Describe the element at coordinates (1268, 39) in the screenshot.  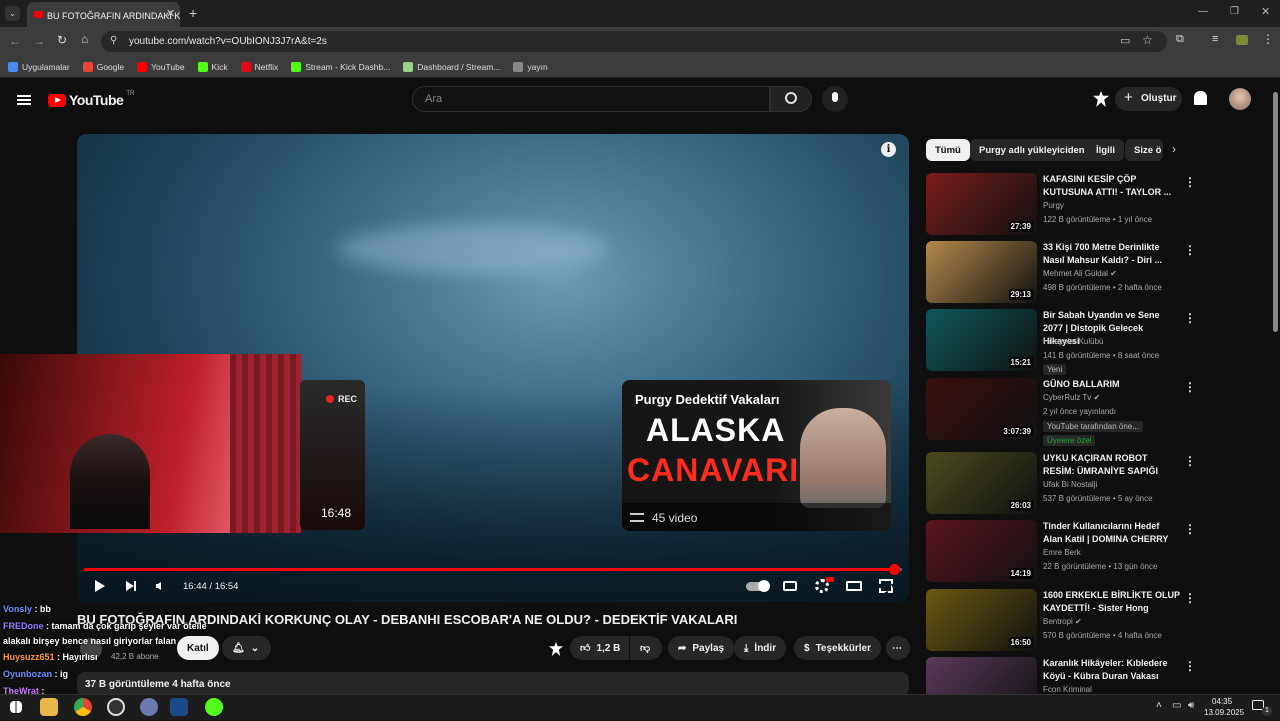
I see `browser-menu-icon: ⋮` at that location.